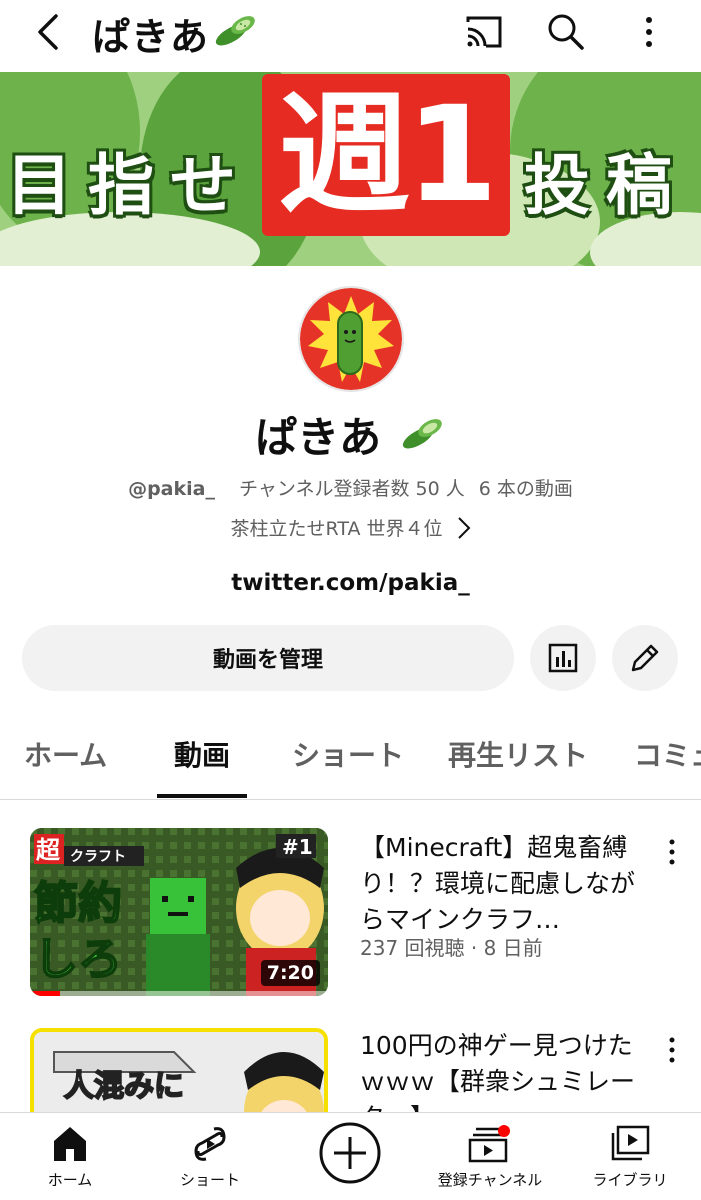 The width and height of the screenshot is (701, 1200). I want to click on tab-home: ホーム, so click(65, 754).